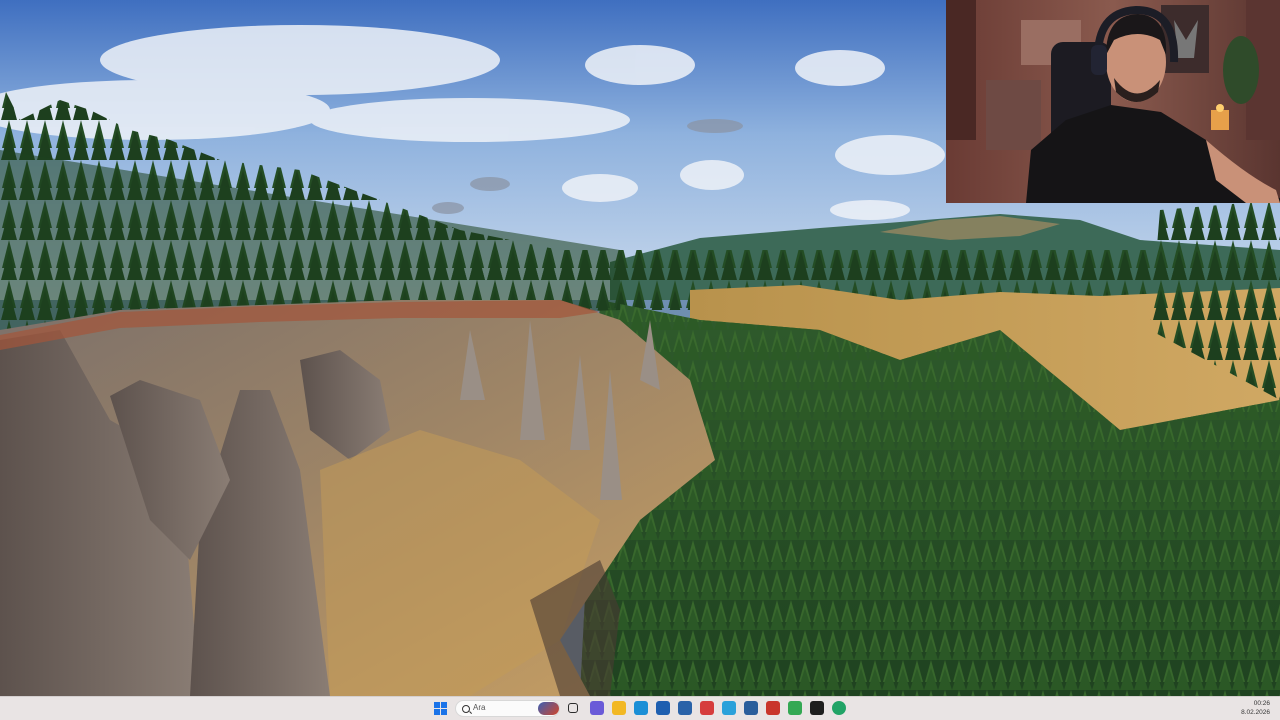 This screenshot has height=720, width=1280. What do you see at coordinates (1255, 712) in the screenshot?
I see `clock-date: 8.02.2026` at bounding box center [1255, 712].